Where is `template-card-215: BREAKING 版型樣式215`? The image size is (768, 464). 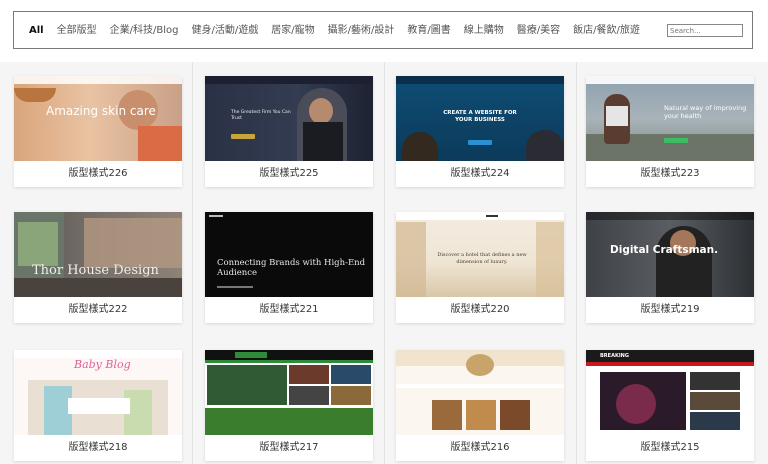 template-card-215: BREAKING 版型樣式215 is located at coordinates (670, 405).